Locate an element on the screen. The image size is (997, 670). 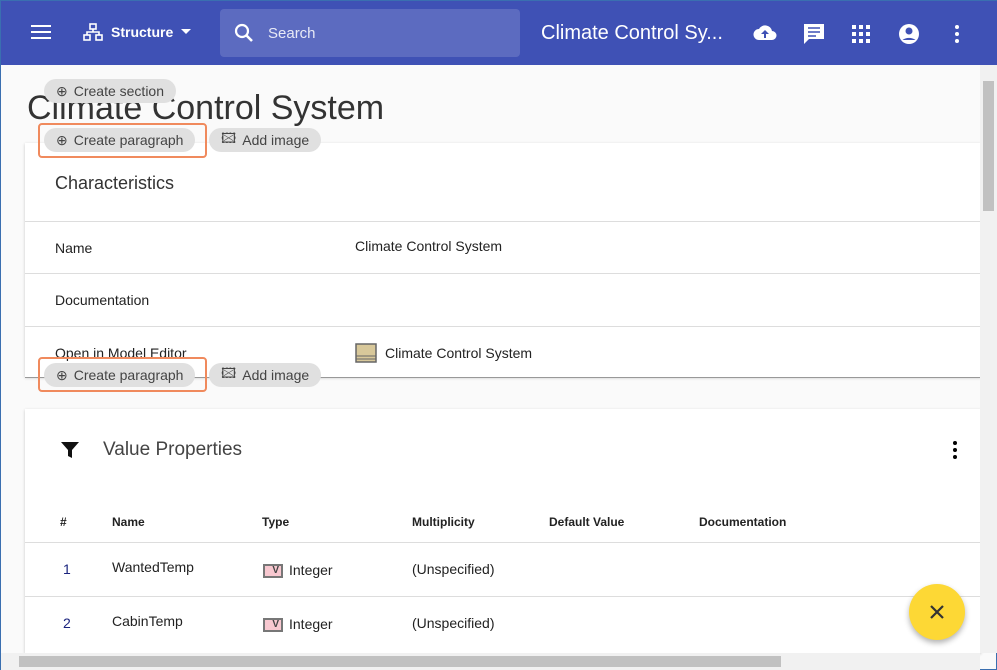
create-section-button: ⊕ Create section is located at coordinates (110, 91).